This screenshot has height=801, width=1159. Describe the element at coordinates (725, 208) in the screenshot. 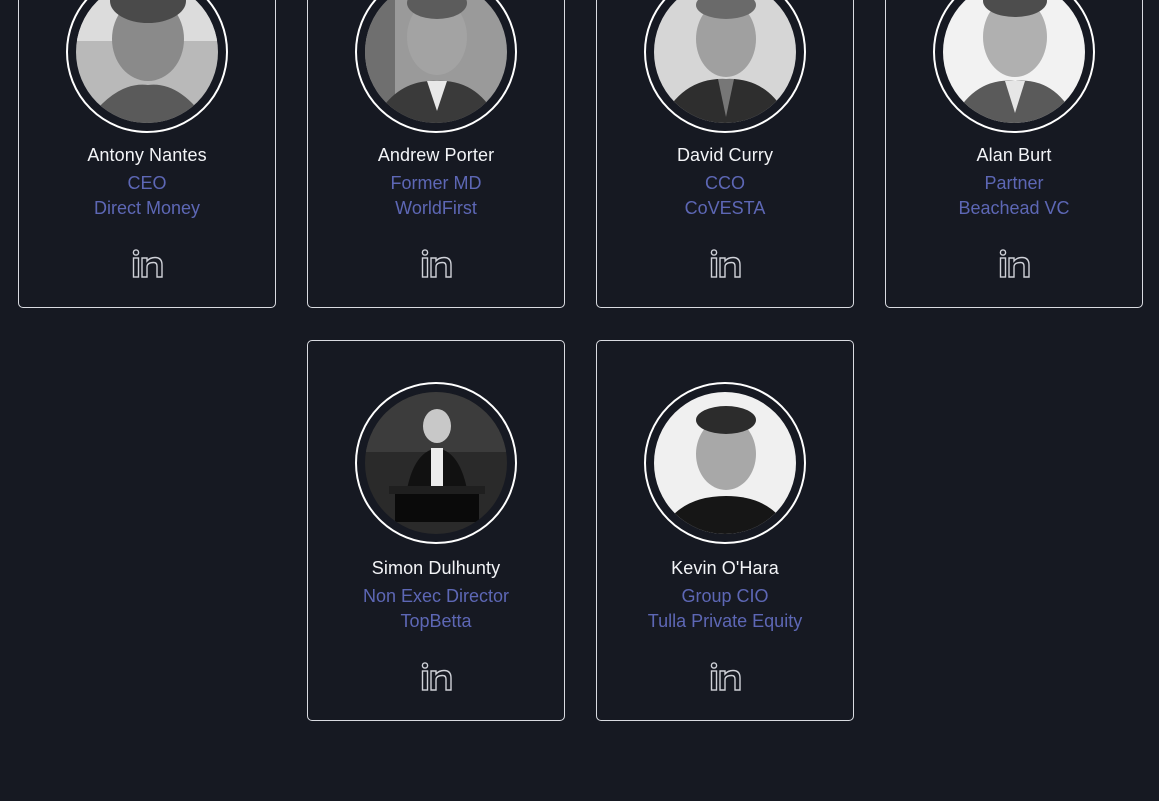

I see `member-company: CoVESTA` at that location.